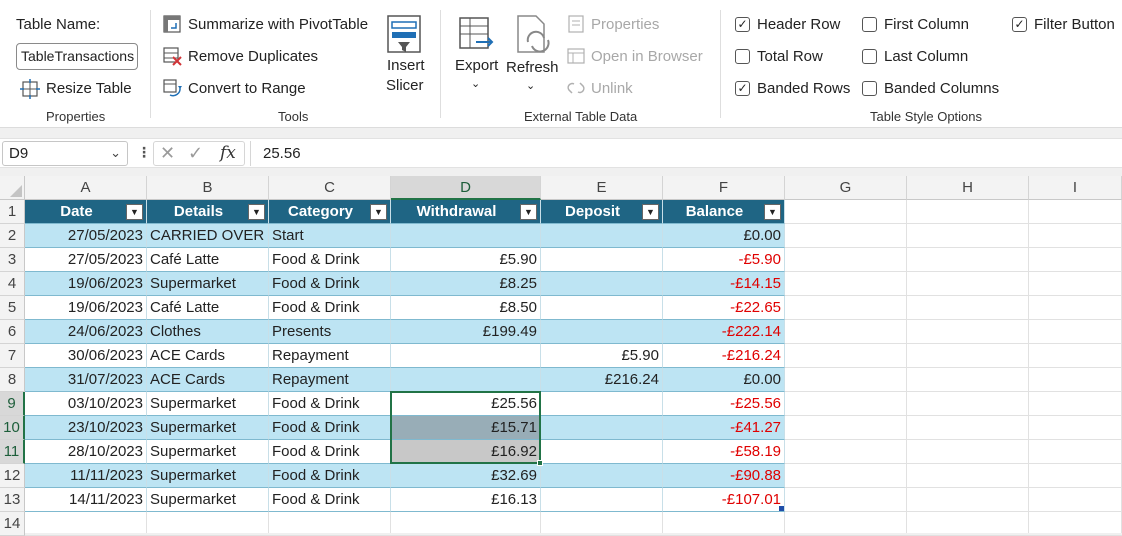  Describe the element at coordinates (65, 153) in the screenshot. I see `name-box: D9 ⌄` at that location.